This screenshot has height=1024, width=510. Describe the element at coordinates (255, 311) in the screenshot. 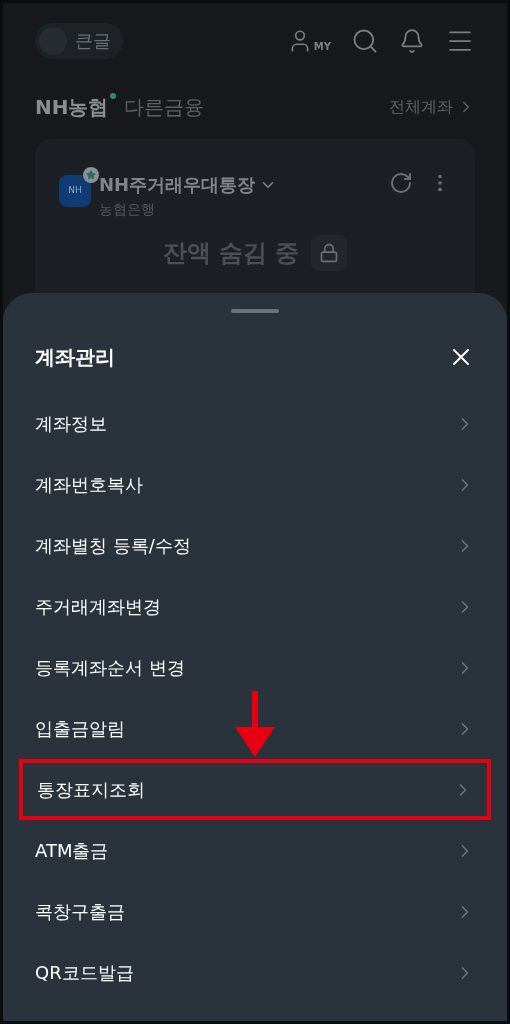

I see `drag-handle` at that location.